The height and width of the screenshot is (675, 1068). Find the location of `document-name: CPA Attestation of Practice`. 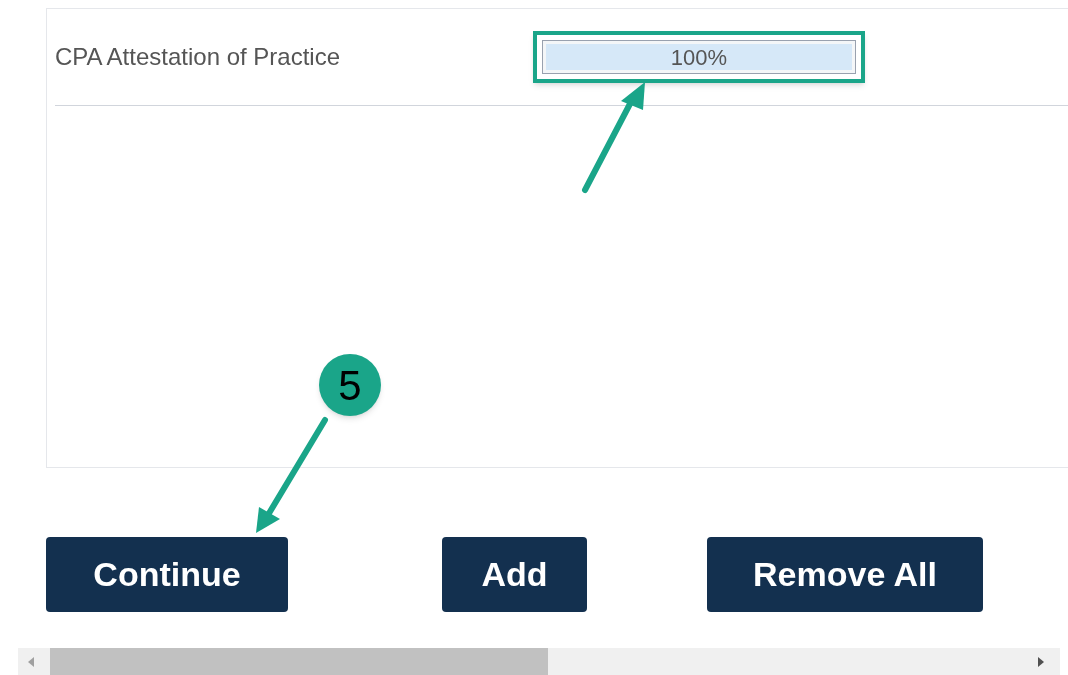

document-name: CPA Attestation of Practice is located at coordinates (198, 57).